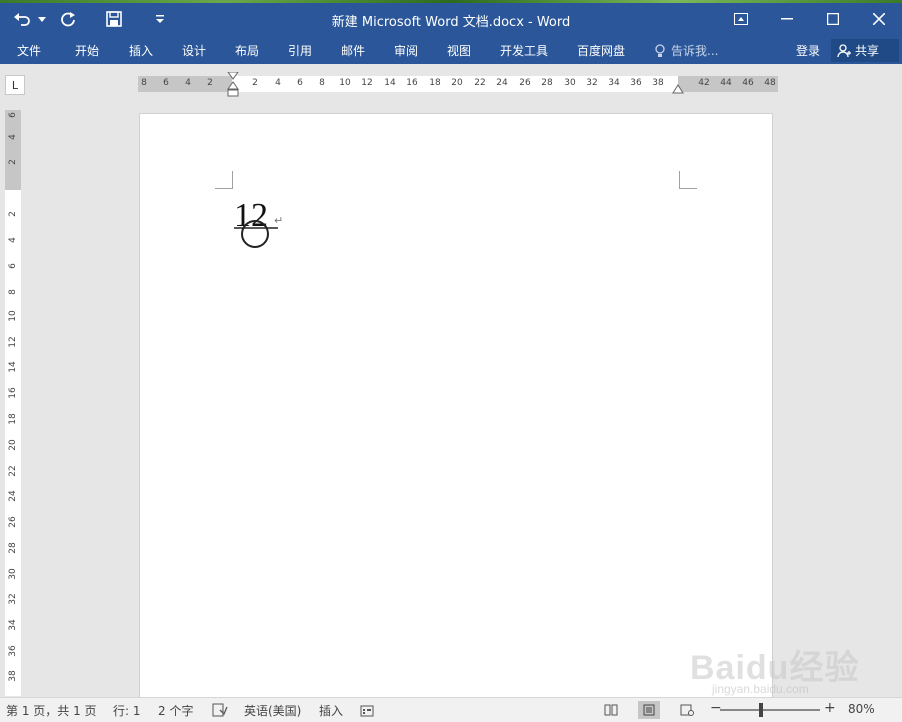 This screenshot has width=902, height=722. Describe the element at coordinates (741, 19) in the screenshot. I see `ribbon-display-options-icon` at that location.